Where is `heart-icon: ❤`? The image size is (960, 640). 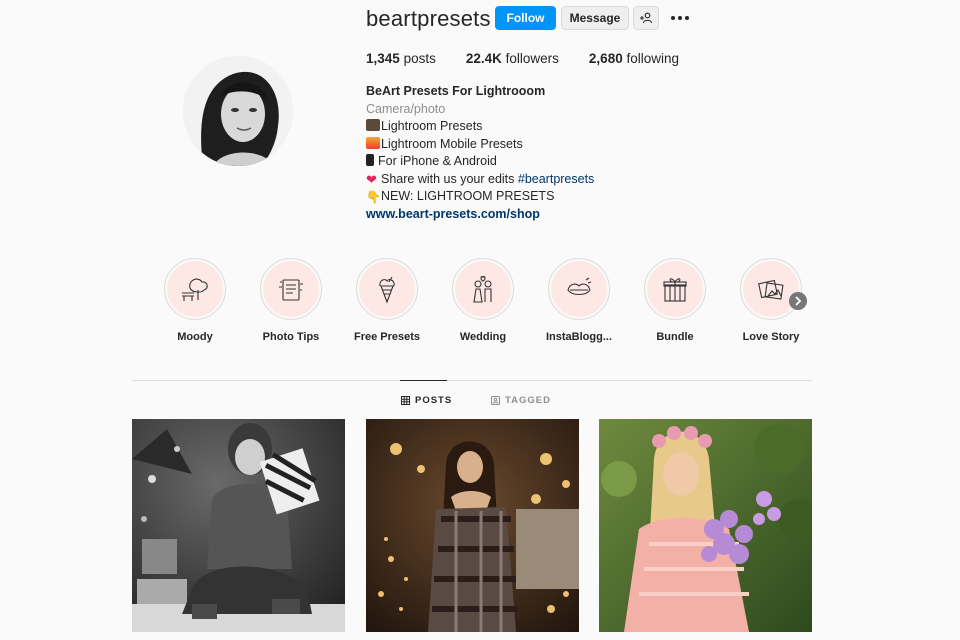 heart-icon: ❤ is located at coordinates (371, 179).